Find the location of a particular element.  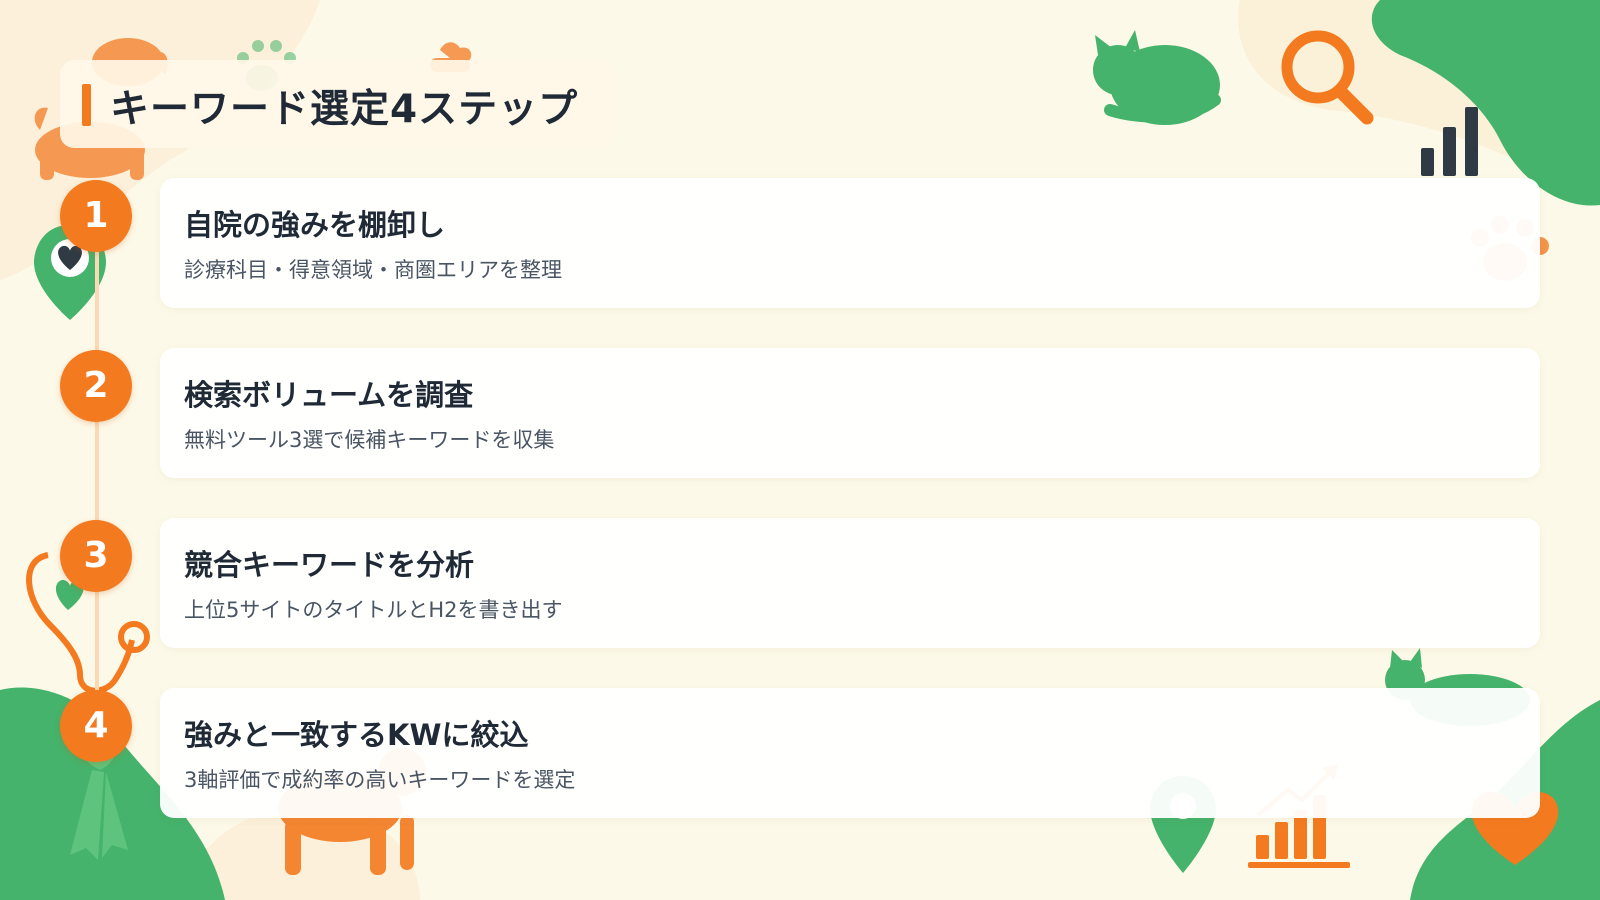

title-accent-bar is located at coordinates (86, 105).